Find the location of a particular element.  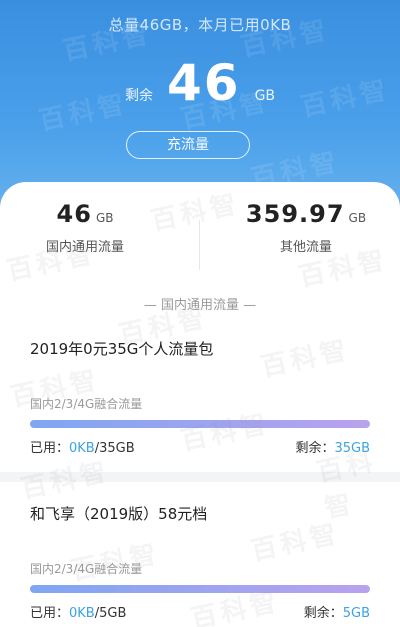

other-traffic-stat: 359.97 GB 其他流量 is located at coordinates (306, 227).